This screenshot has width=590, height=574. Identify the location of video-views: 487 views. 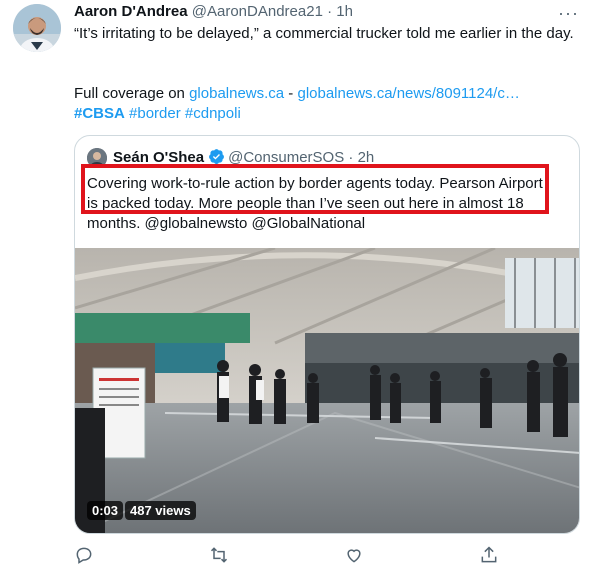
(160, 510).